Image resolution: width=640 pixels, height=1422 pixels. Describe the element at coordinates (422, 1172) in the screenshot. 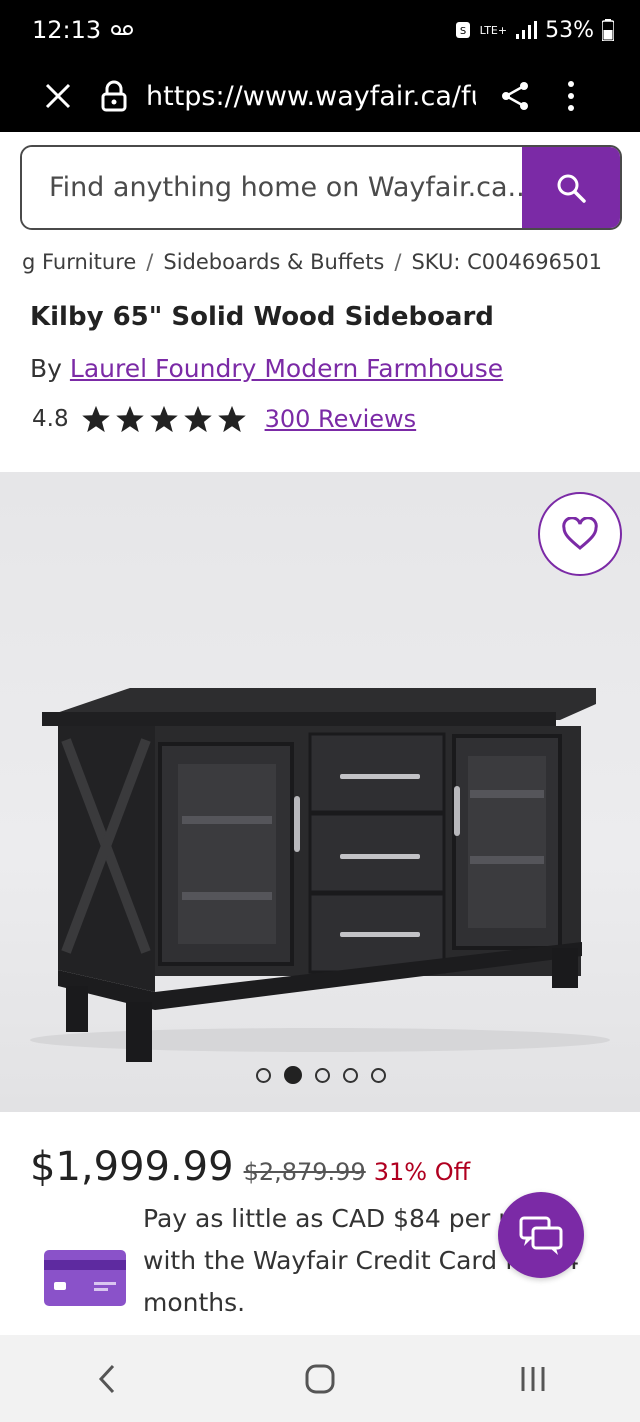

I see `discount-label: 31% Off` at that location.